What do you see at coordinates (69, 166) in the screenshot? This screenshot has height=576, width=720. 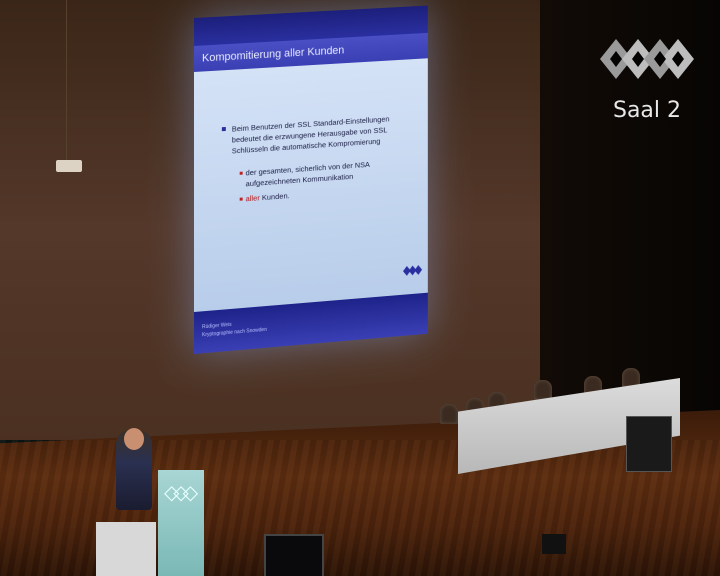 I see `ceiling-projector` at bounding box center [69, 166].